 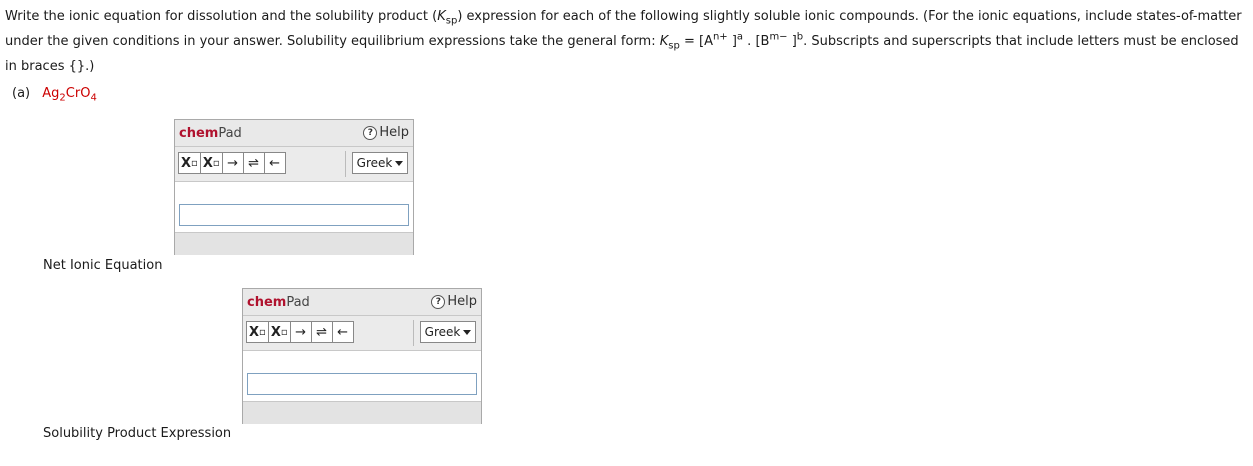 I want to click on ksp-subscript: sp, so click(x=451, y=21).